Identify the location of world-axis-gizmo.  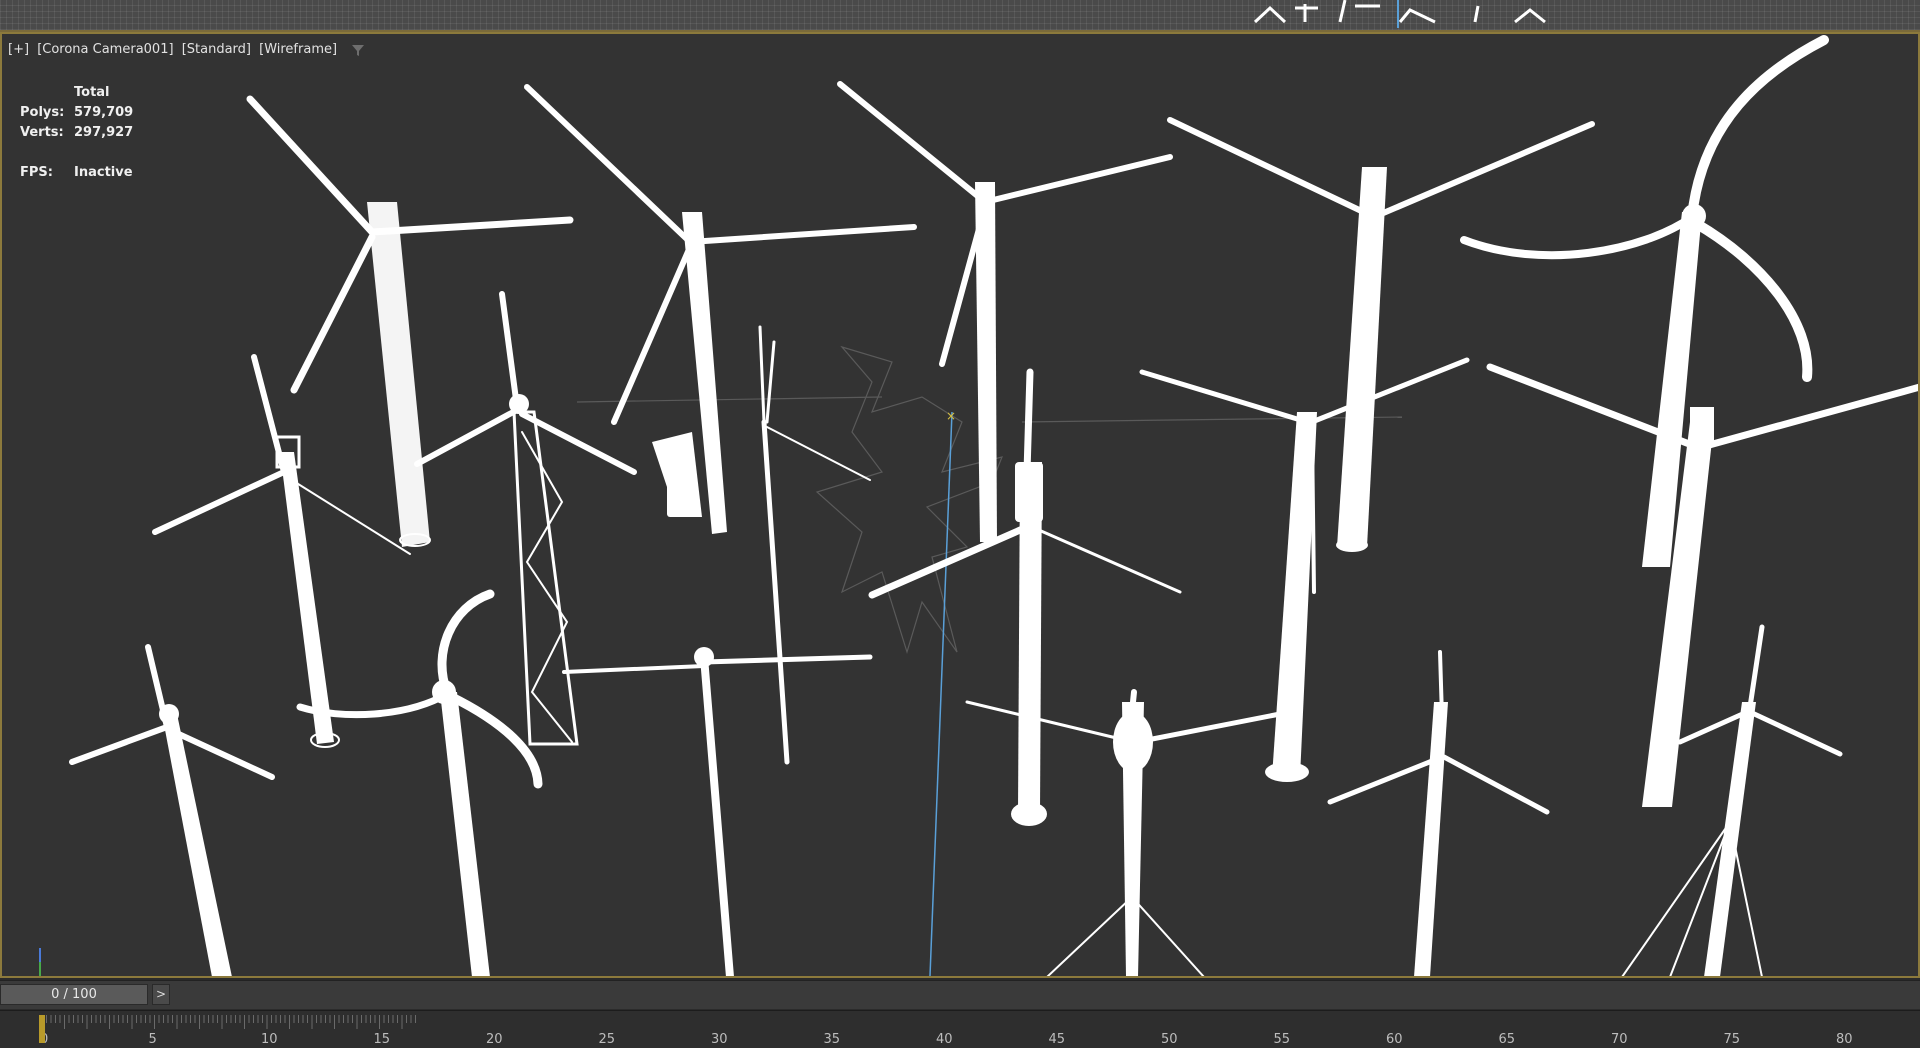
(40, 962).